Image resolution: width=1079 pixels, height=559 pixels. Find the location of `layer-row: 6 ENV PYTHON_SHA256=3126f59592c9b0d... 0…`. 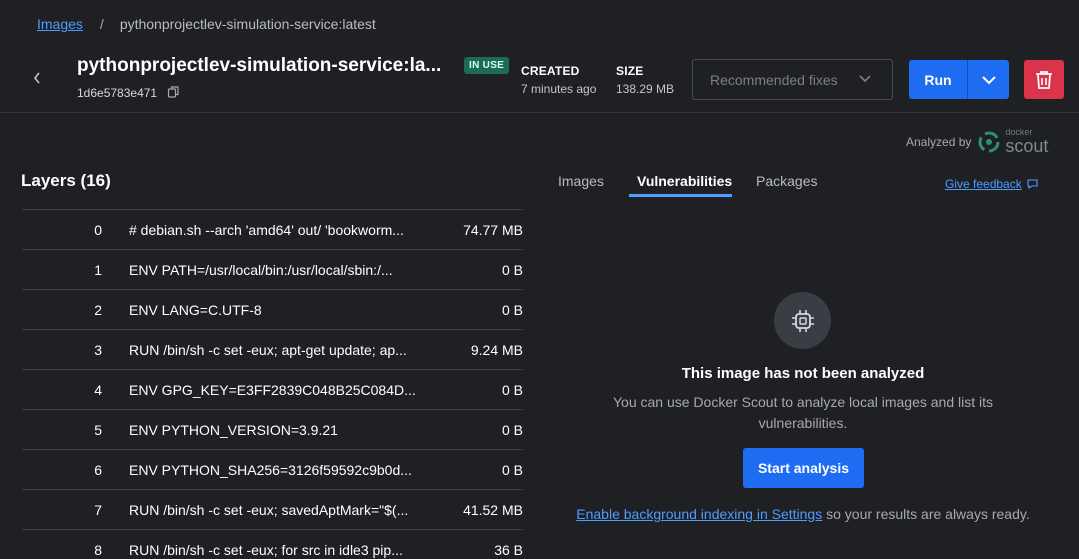

layer-row: 6 ENV PYTHON_SHA256=3126f59592c9b0d... 0… is located at coordinates (272, 470).